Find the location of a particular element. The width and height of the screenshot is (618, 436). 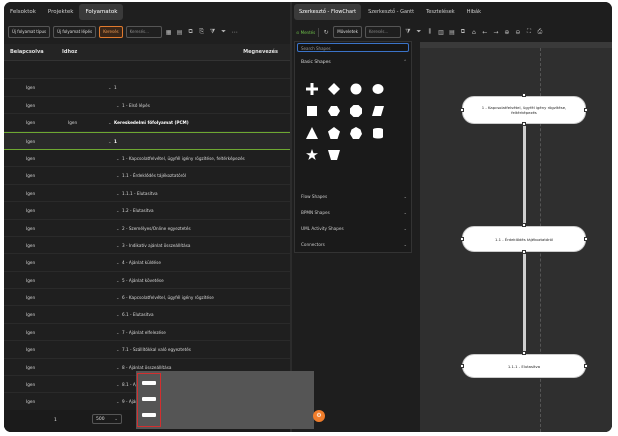

group-icon: ⧉ is located at coordinates (463, 32).